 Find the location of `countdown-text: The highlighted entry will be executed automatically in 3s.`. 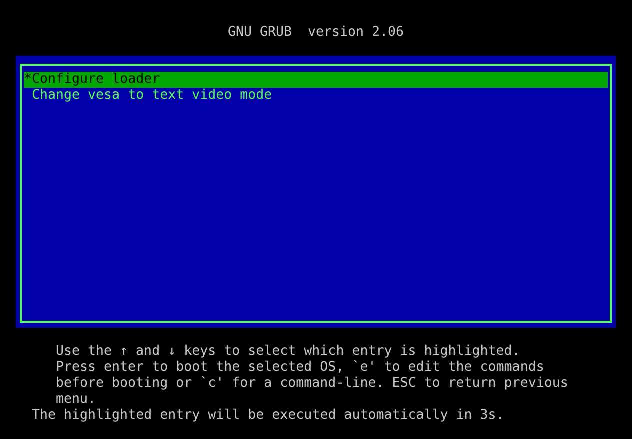

countdown-text: The highlighted entry will be executed automatically in 3s. is located at coordinates (268, 416).